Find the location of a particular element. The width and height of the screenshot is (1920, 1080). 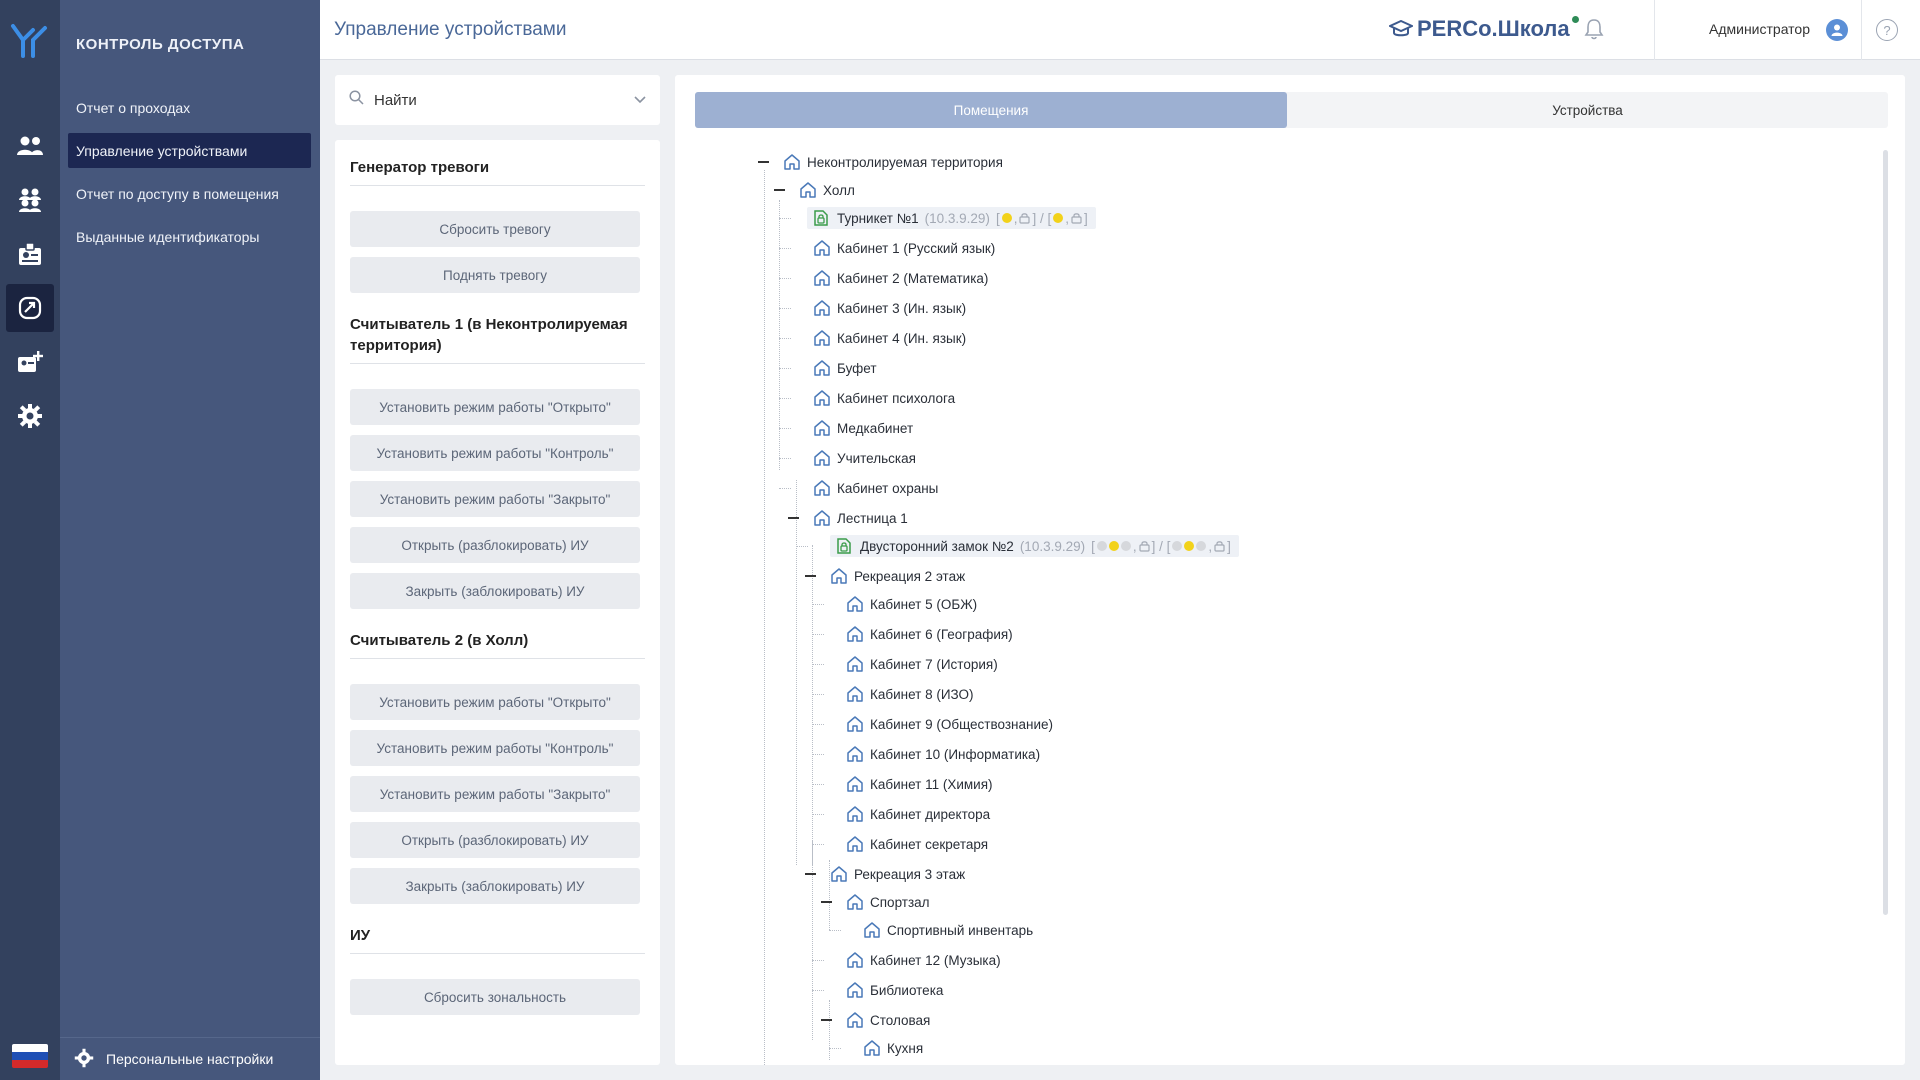

tree-node-room: Буфет is located at coordinates (845, 368).